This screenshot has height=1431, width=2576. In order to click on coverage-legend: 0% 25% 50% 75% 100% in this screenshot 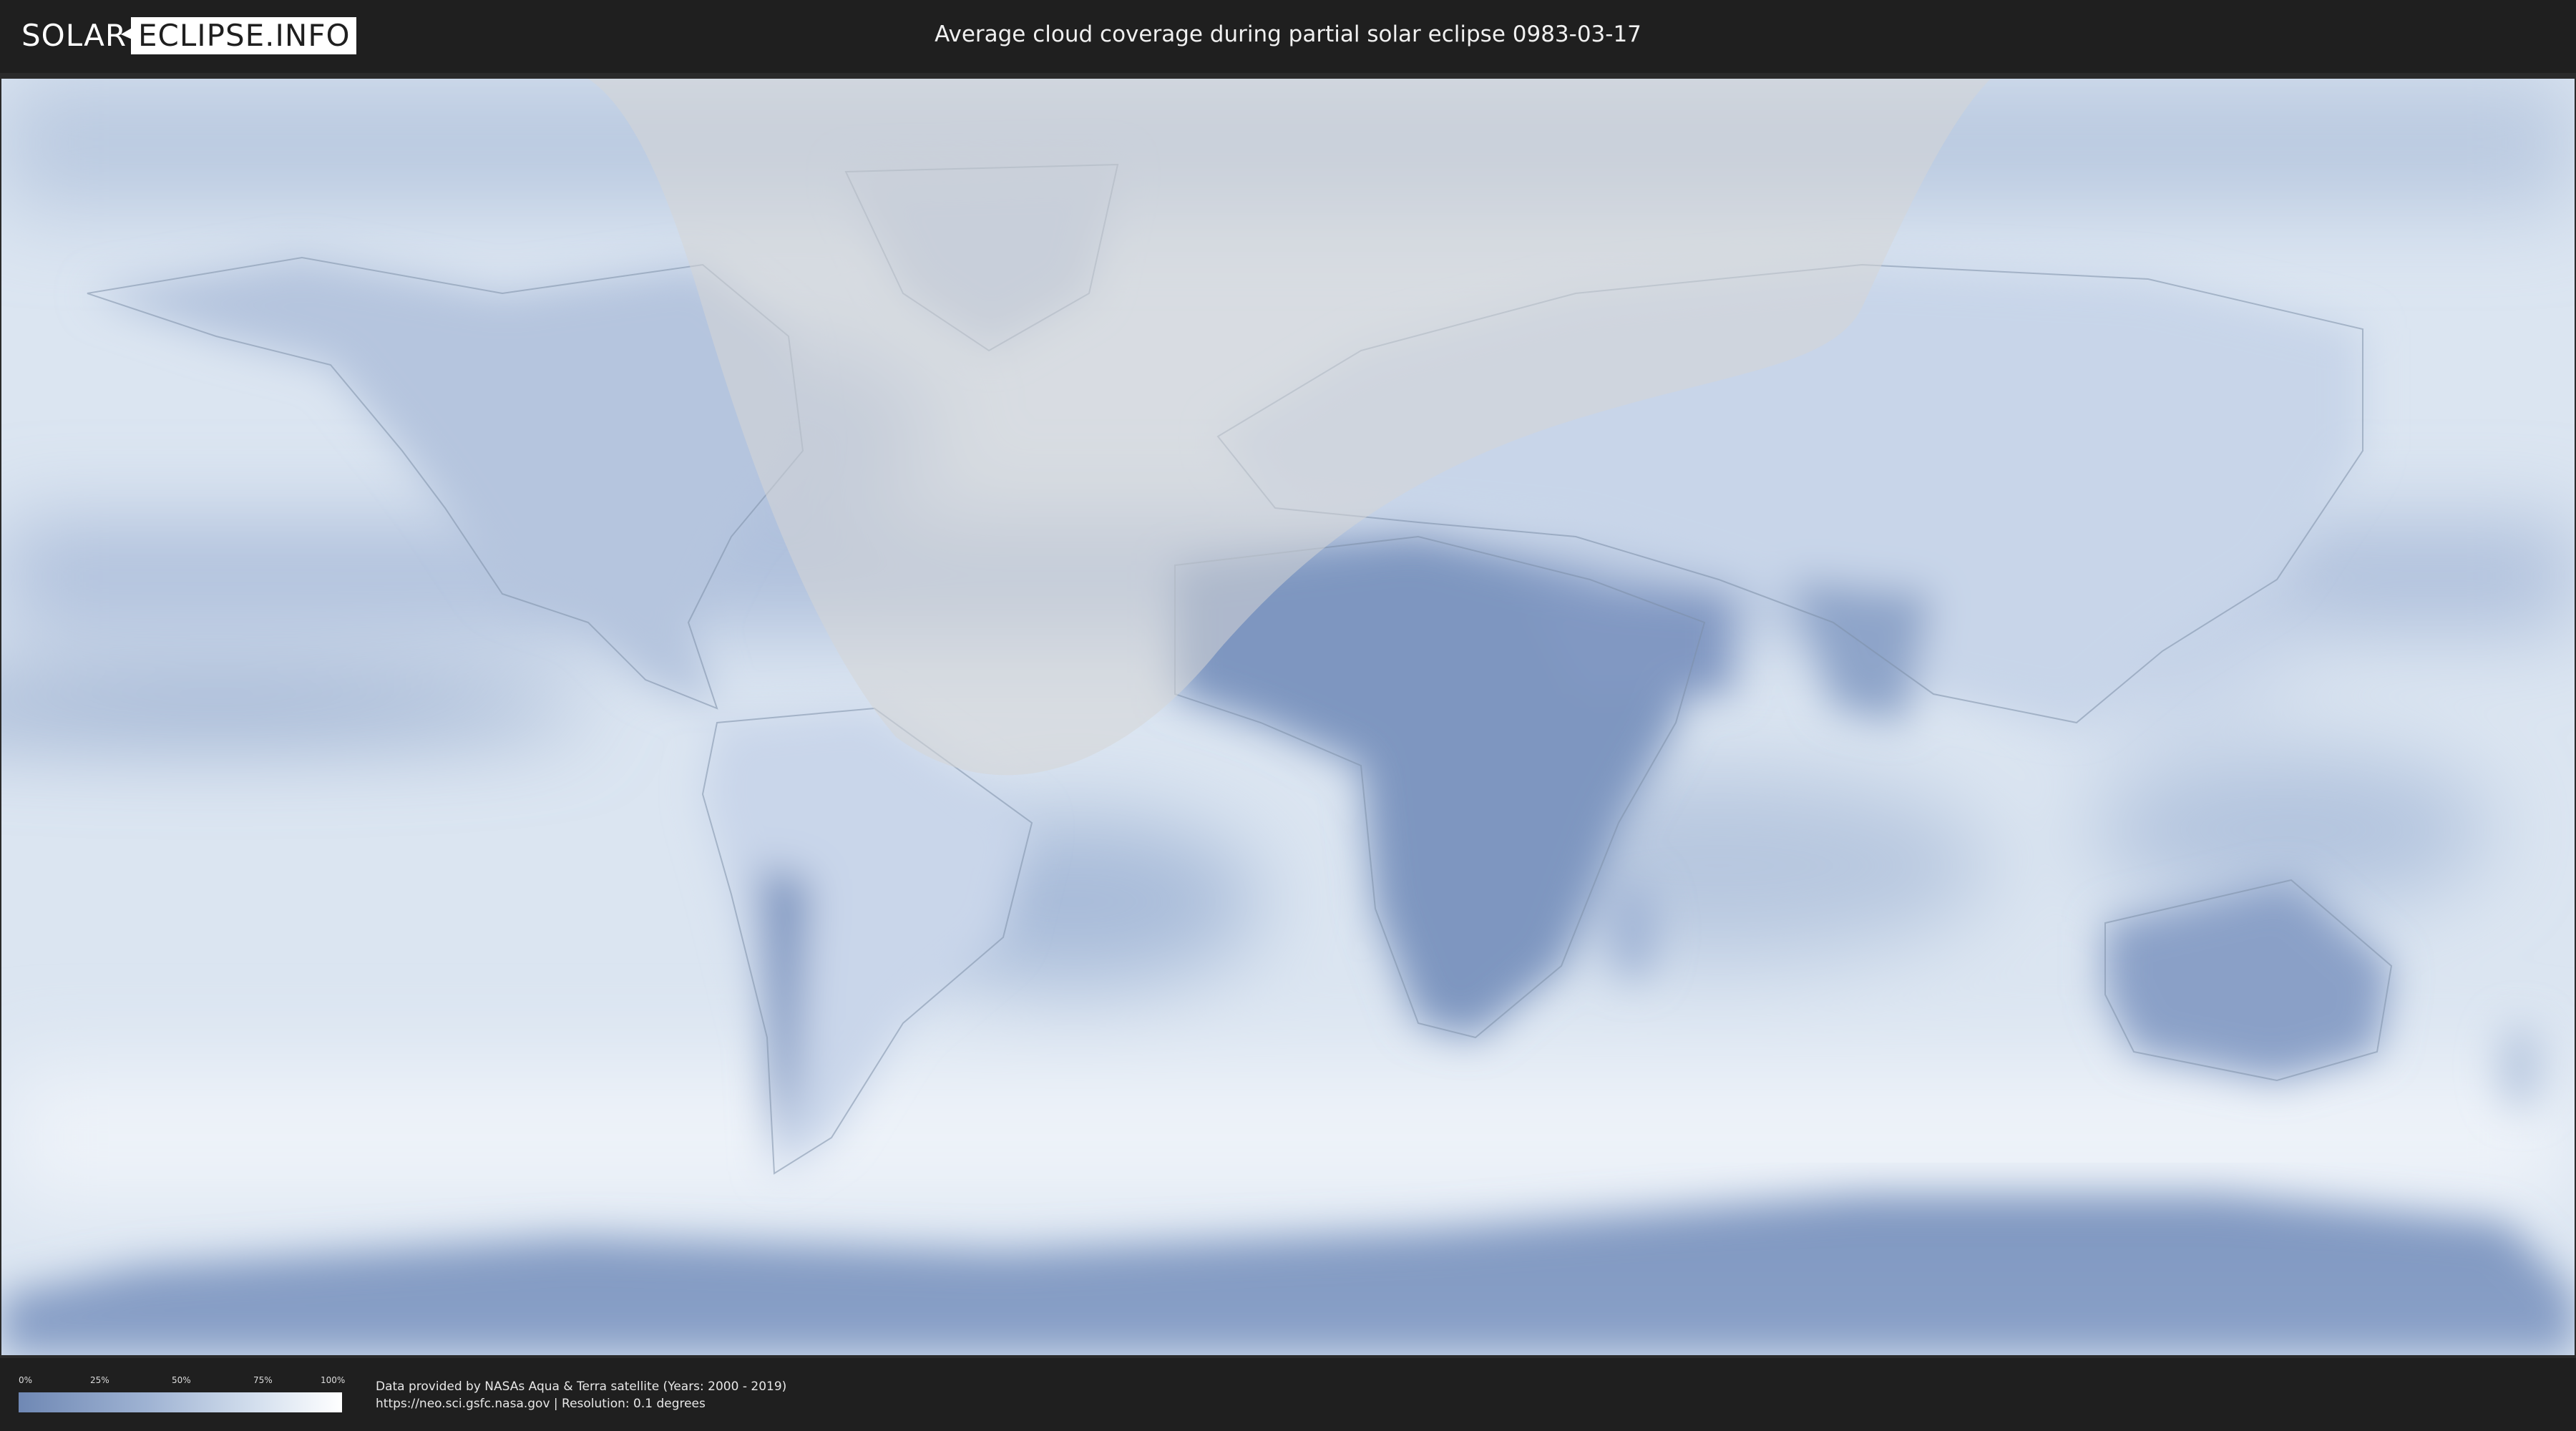, I will do `click(182, 1395)`.